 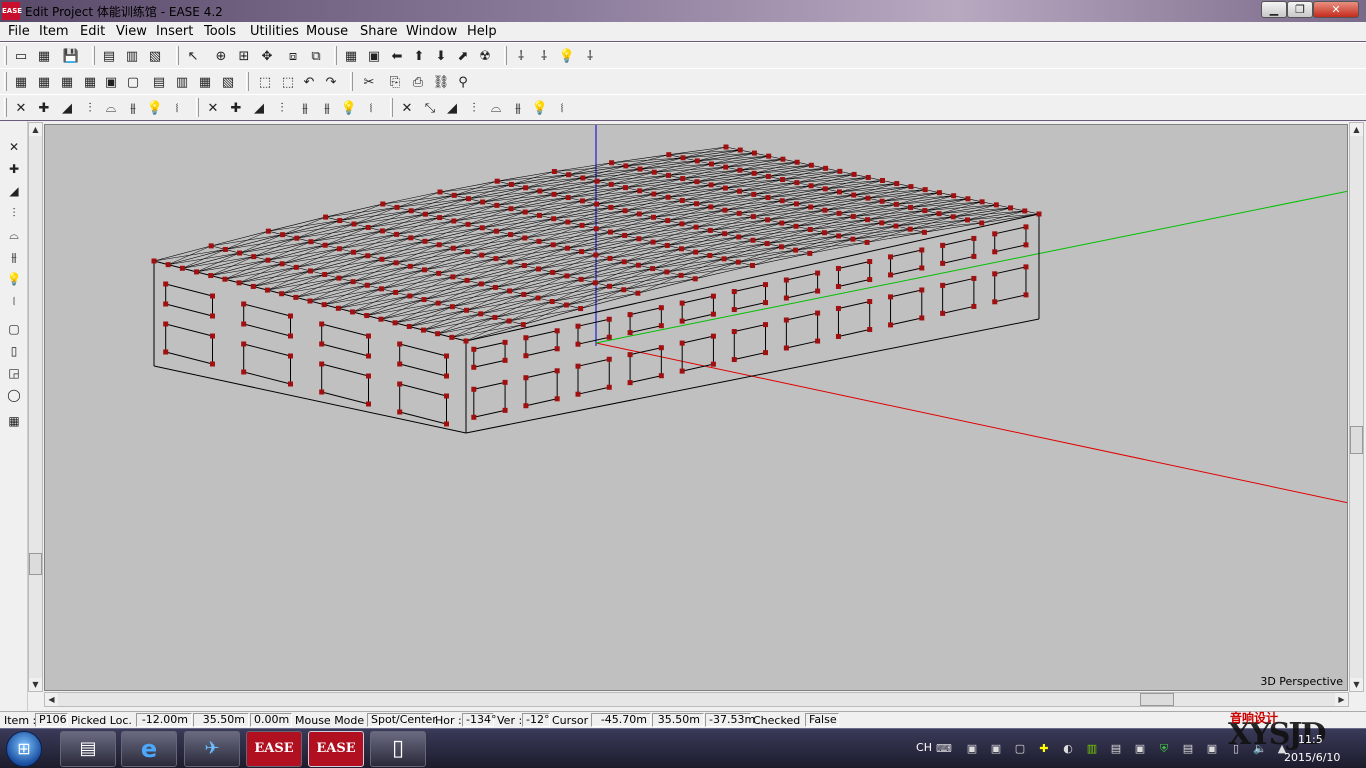 I want to click on menu-edit: Edit, so click(x=92, y=31).